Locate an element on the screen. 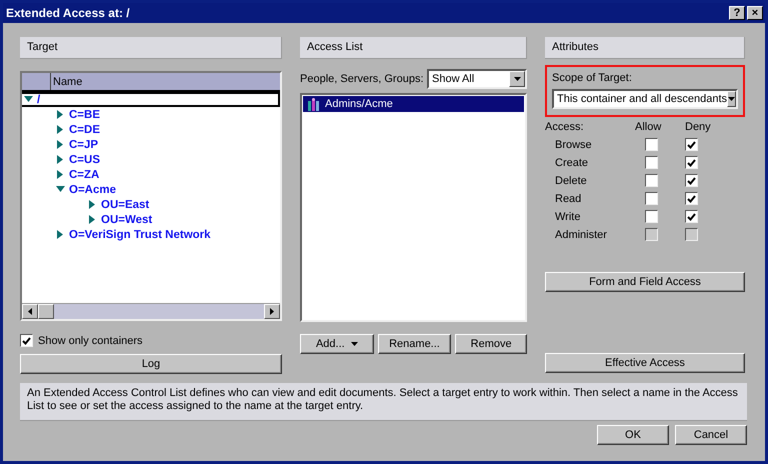 The width and height of the screenshot is (768, 464). right-label: Read is located at coordinates (568, 198).